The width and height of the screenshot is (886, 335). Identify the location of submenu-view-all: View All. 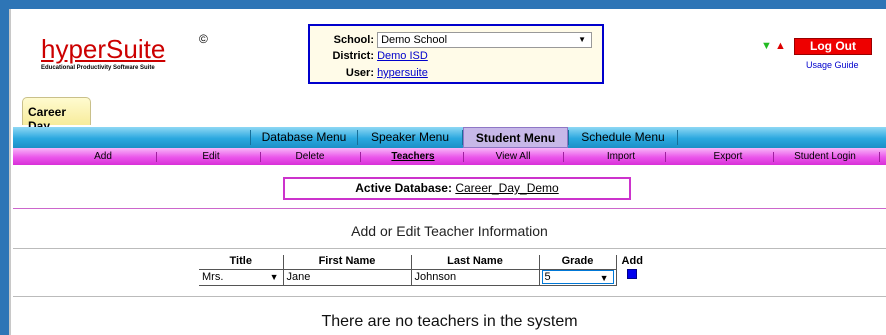
(513, 156).